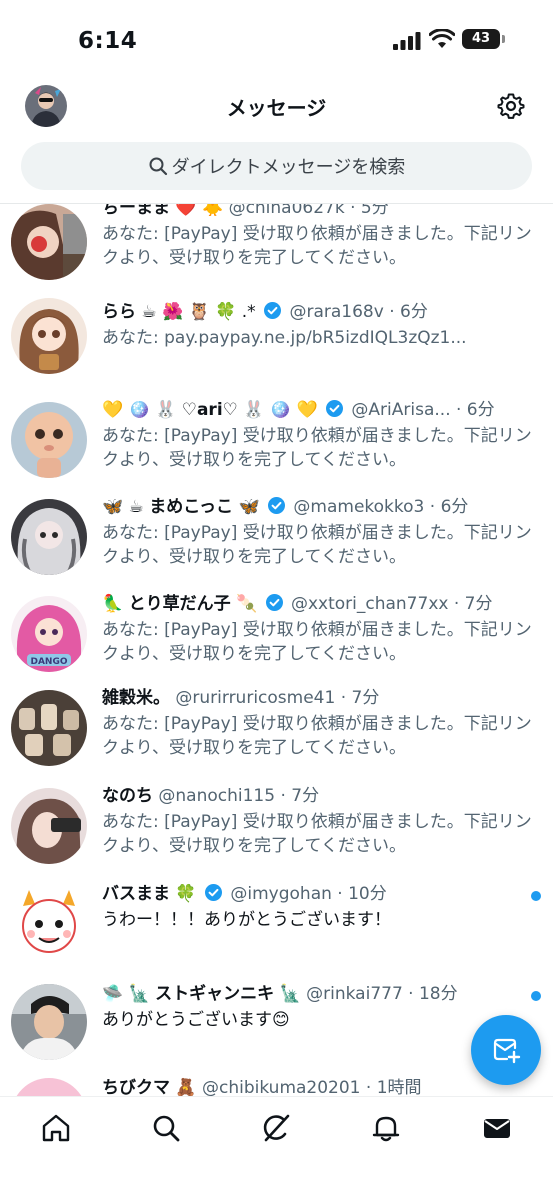  What do you see at coordinates (123, 507) in the screenshot?
I see `name-emoji: 🦋 ☕` at bounding box center [123, 507].